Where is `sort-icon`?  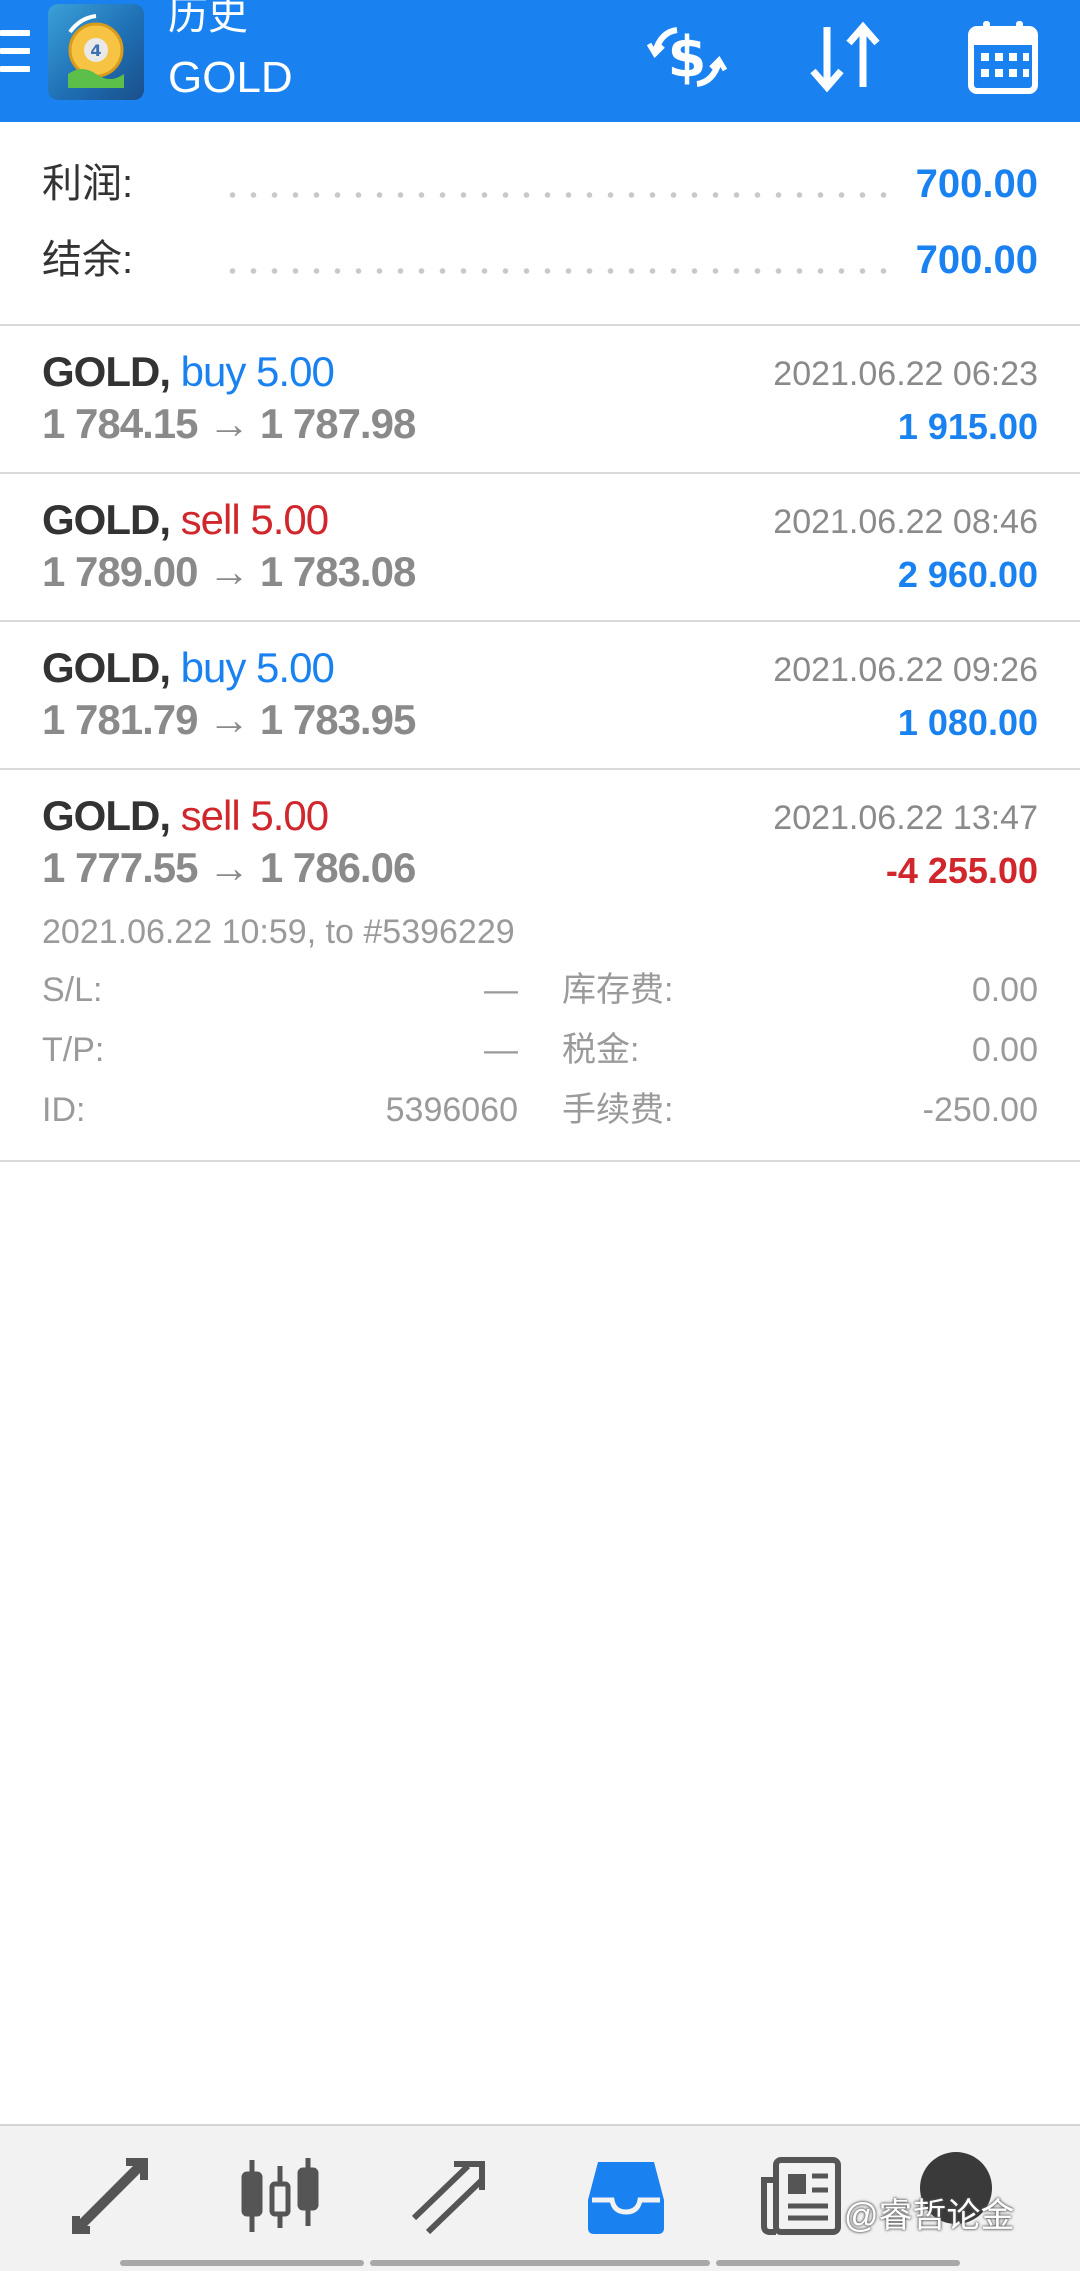
sort-icon is located at coordinates (845, 57).